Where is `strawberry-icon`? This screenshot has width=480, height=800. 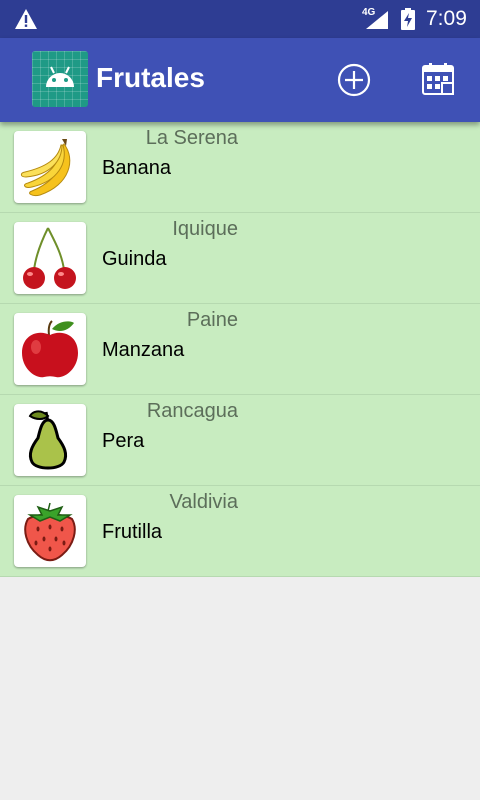 strawberry-icon is located at coordinates (50, 532).